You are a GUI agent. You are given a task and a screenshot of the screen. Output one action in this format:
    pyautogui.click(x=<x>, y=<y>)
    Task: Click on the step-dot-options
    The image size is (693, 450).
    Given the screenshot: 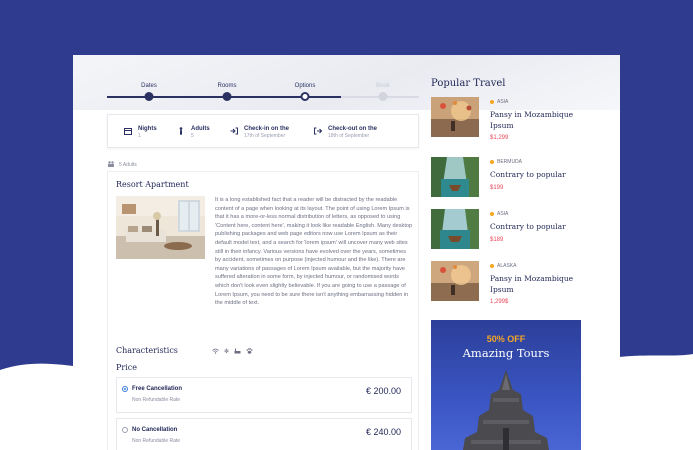 What is the action you would take?
    pyautogui.click(x=305, y=96)
    